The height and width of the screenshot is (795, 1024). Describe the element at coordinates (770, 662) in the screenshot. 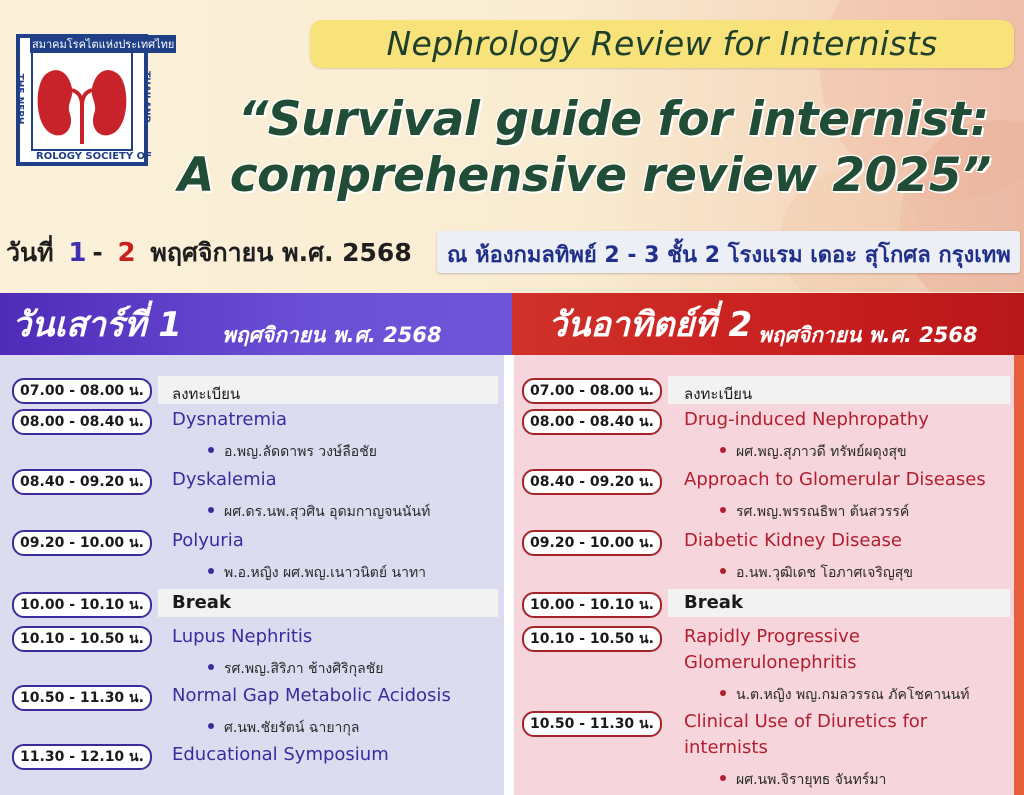

I see `session-topic-line2: Glomerulonephritis` at that location.